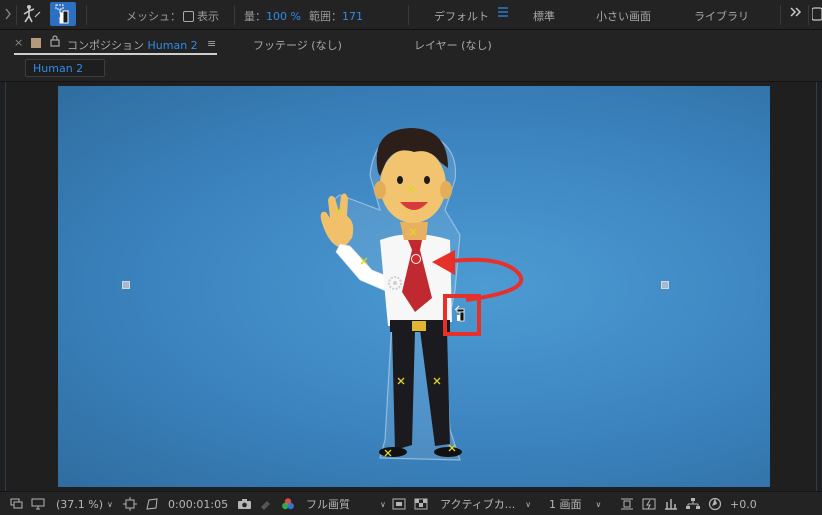  I want to click on workspace-library: ライブラリ, so click(721, 16).